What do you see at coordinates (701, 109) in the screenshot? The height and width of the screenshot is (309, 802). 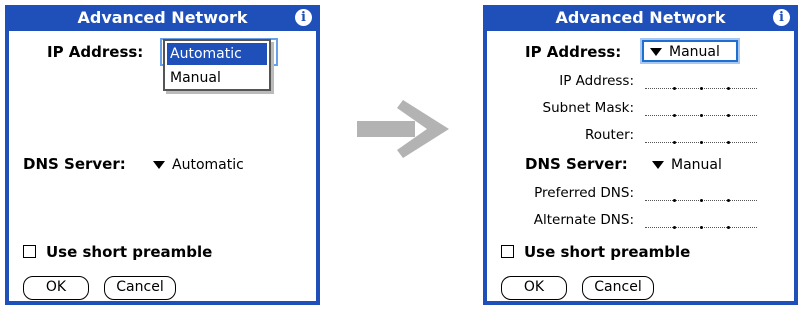 I see `subnet-mask-field` at bounding box center [701, 109].